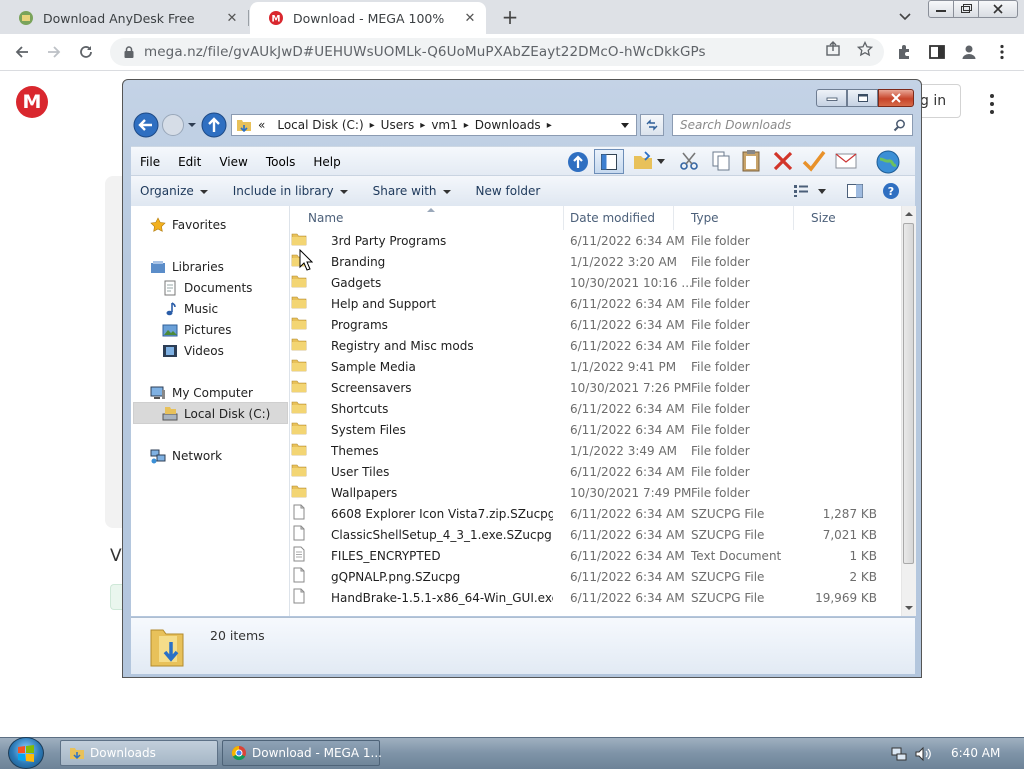  What do you see at coordinates (652, 125) in the screenshot?
I see `refresh-button` at bounding box center [652, 125].